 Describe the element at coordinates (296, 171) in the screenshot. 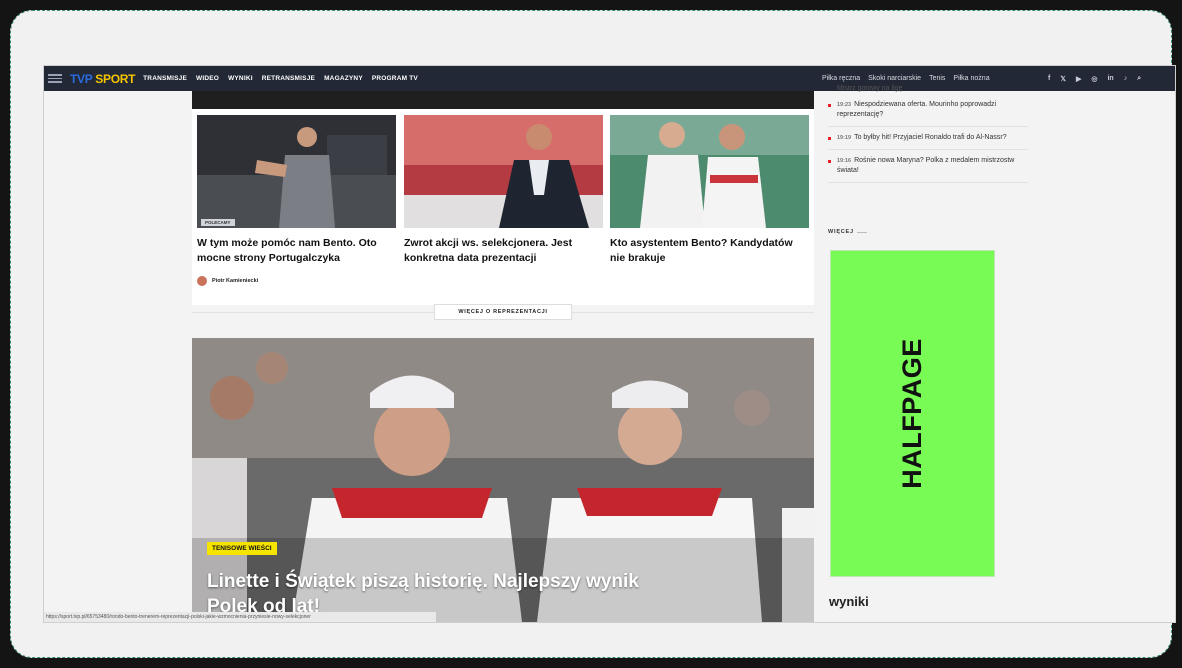

I see `article-image: POLECAMY` at that location.